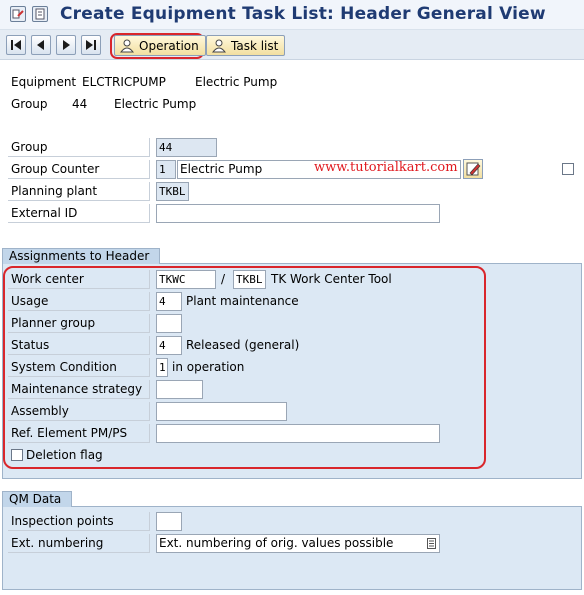  I want to click on equipment-label: Equipment, so click(44, 82).